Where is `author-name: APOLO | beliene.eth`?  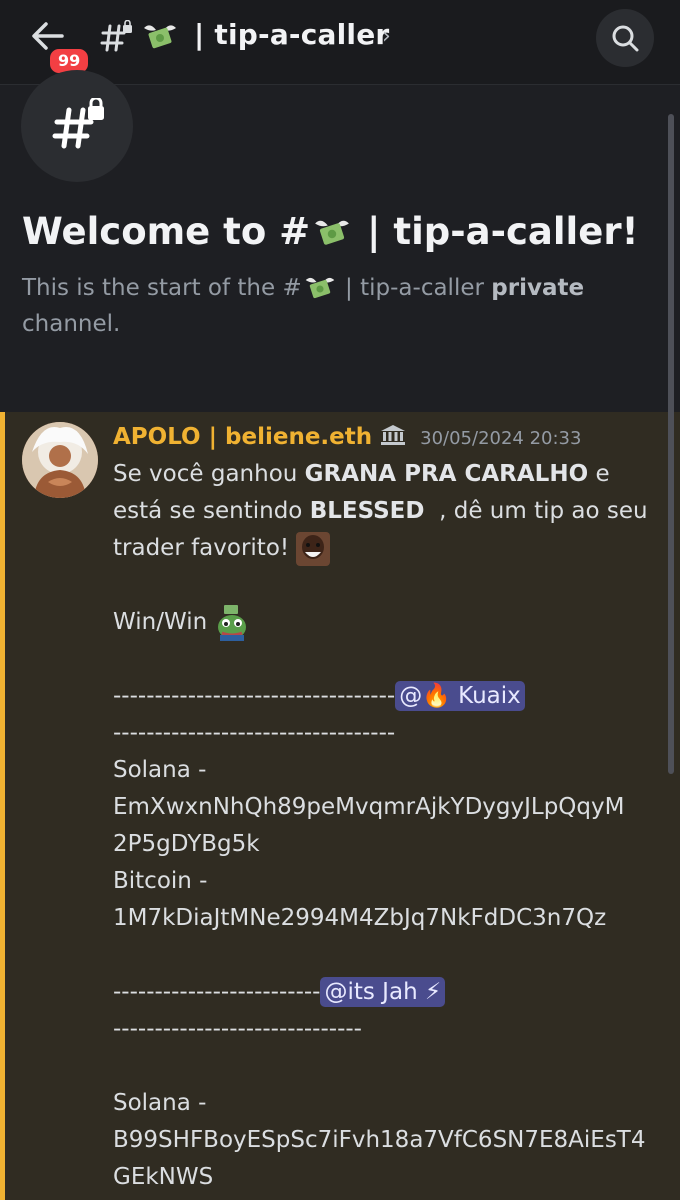 author-name: APOLO | beliene.eth is located at coordinates (242, 437).